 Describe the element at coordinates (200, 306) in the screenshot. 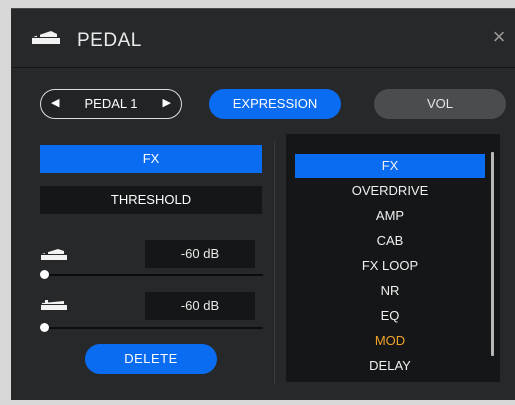

I see `toe-value-display: -60 dB` at that location.